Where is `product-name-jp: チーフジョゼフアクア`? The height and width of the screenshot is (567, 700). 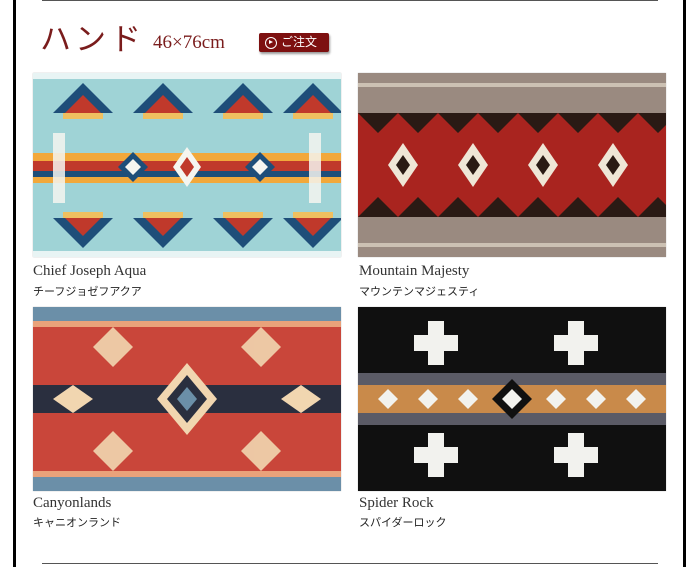 product-name-jp: チーフジョゼフアクア is located at coordinates (87, 292).